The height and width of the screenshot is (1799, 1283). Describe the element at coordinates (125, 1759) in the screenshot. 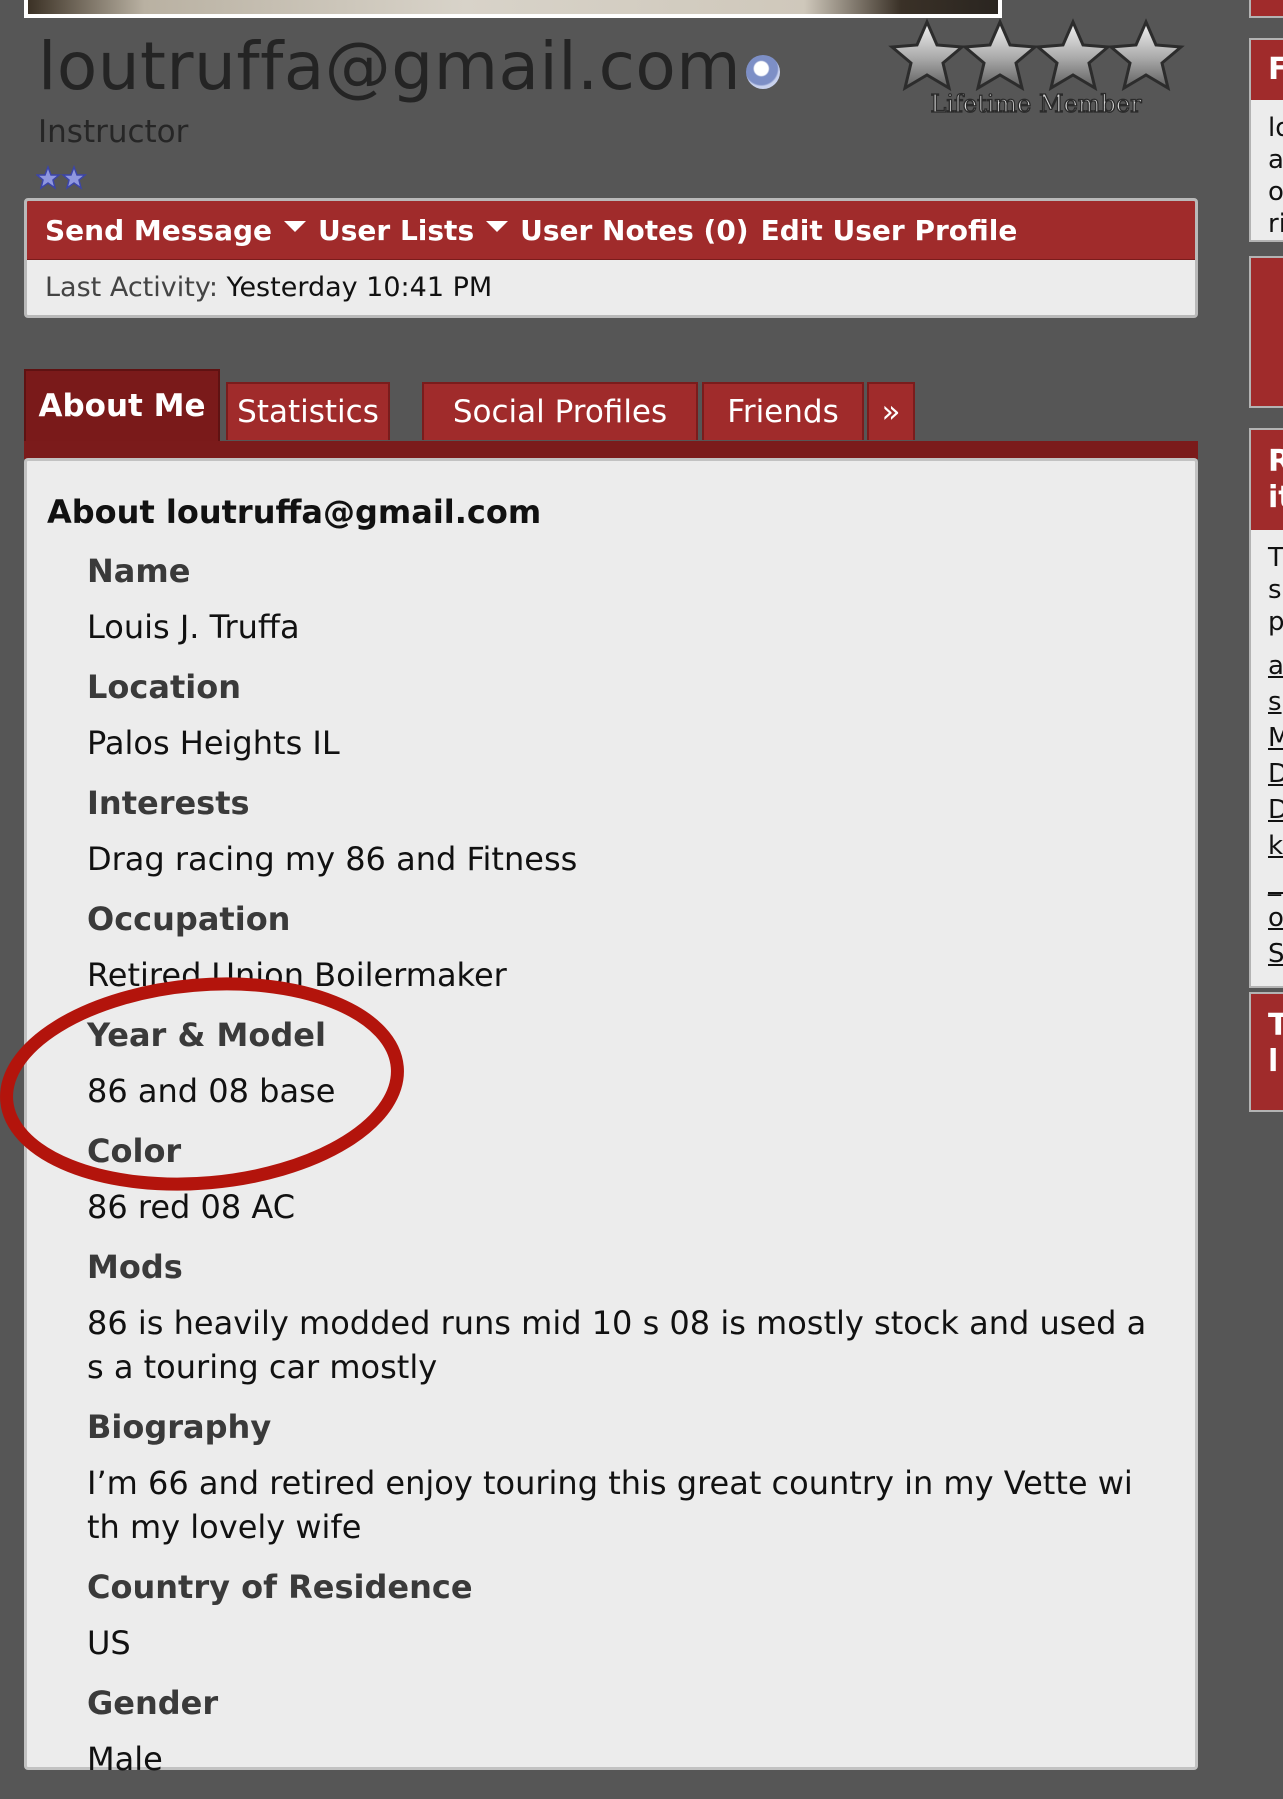

I see `field-gender-value: Male` at that location.